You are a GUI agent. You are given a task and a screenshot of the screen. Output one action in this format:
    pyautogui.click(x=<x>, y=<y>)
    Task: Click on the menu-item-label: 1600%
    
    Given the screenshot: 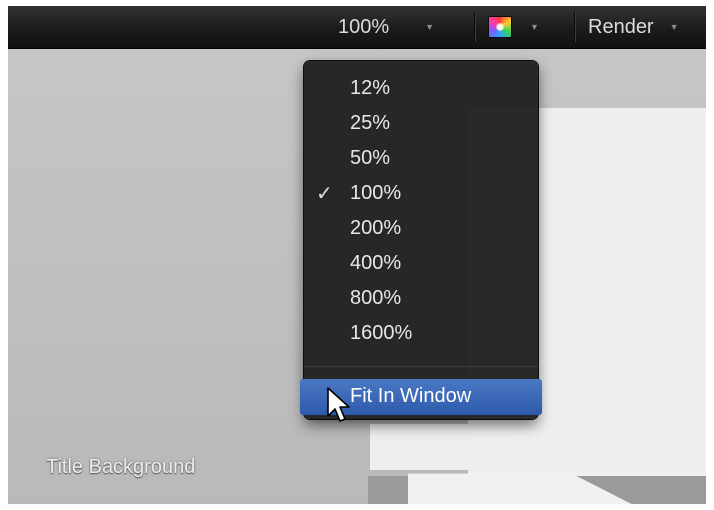 What is the action you would take?
    pyautogui.click(x=381, y=333)
    